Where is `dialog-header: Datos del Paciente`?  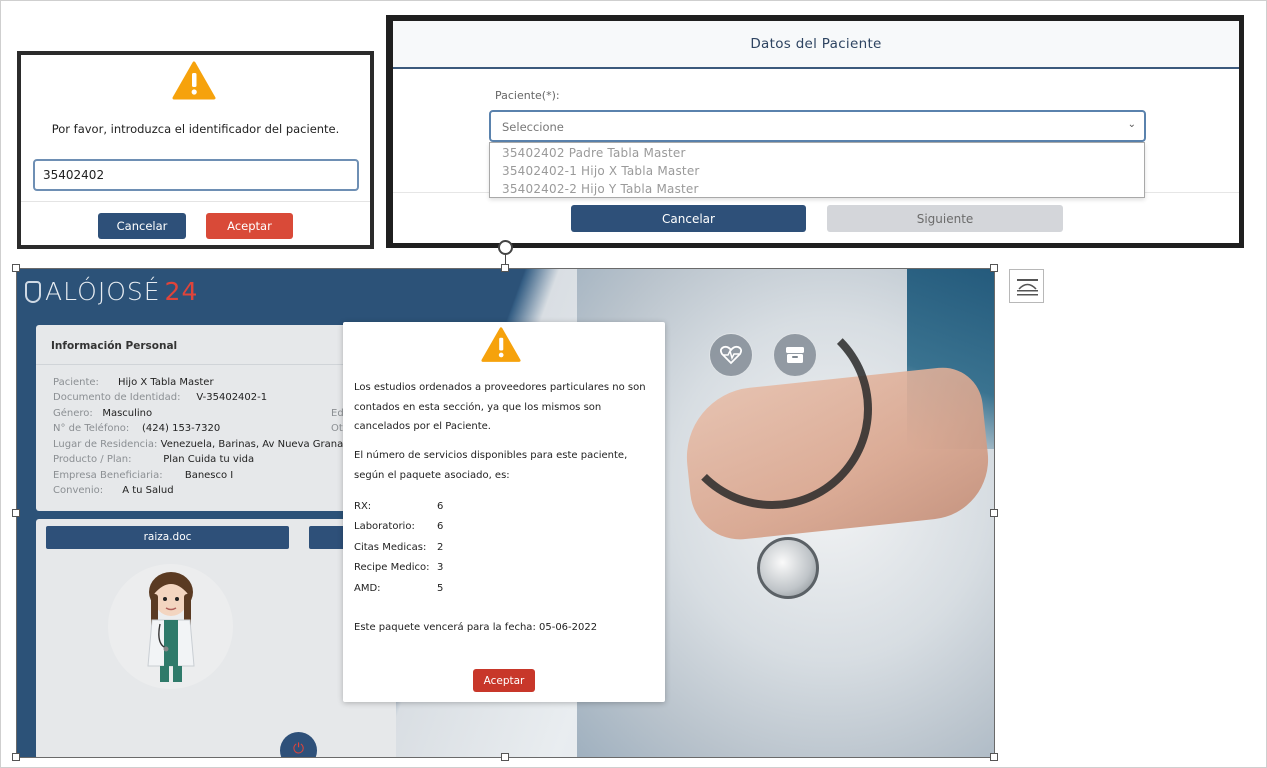 dialog-header: Datos del Paciente is located at coordinates (816, 45).